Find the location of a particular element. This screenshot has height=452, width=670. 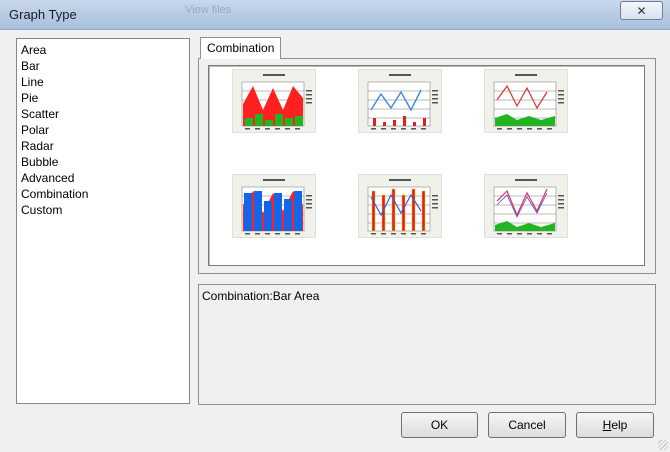

thumbnail-bar-line-combo is located at coordinates (400, 206).